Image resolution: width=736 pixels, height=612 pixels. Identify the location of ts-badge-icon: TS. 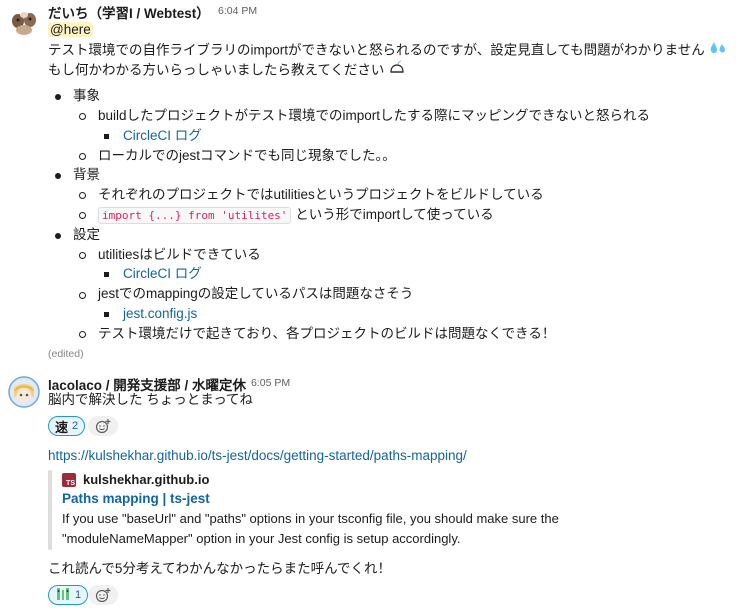
(69, 480).